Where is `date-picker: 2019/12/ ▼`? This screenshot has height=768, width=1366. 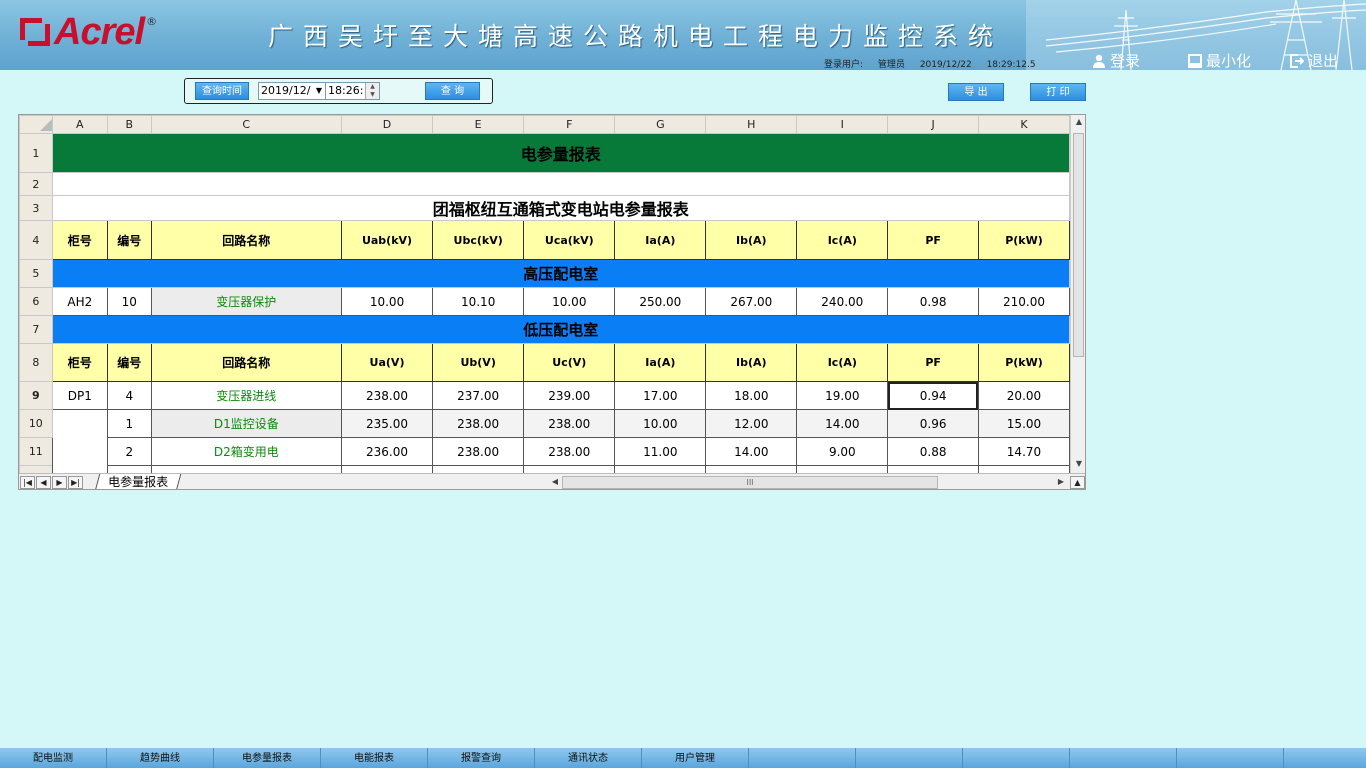 date-picker: 2019/12/ ▼ is located at coordinates (292, 91).